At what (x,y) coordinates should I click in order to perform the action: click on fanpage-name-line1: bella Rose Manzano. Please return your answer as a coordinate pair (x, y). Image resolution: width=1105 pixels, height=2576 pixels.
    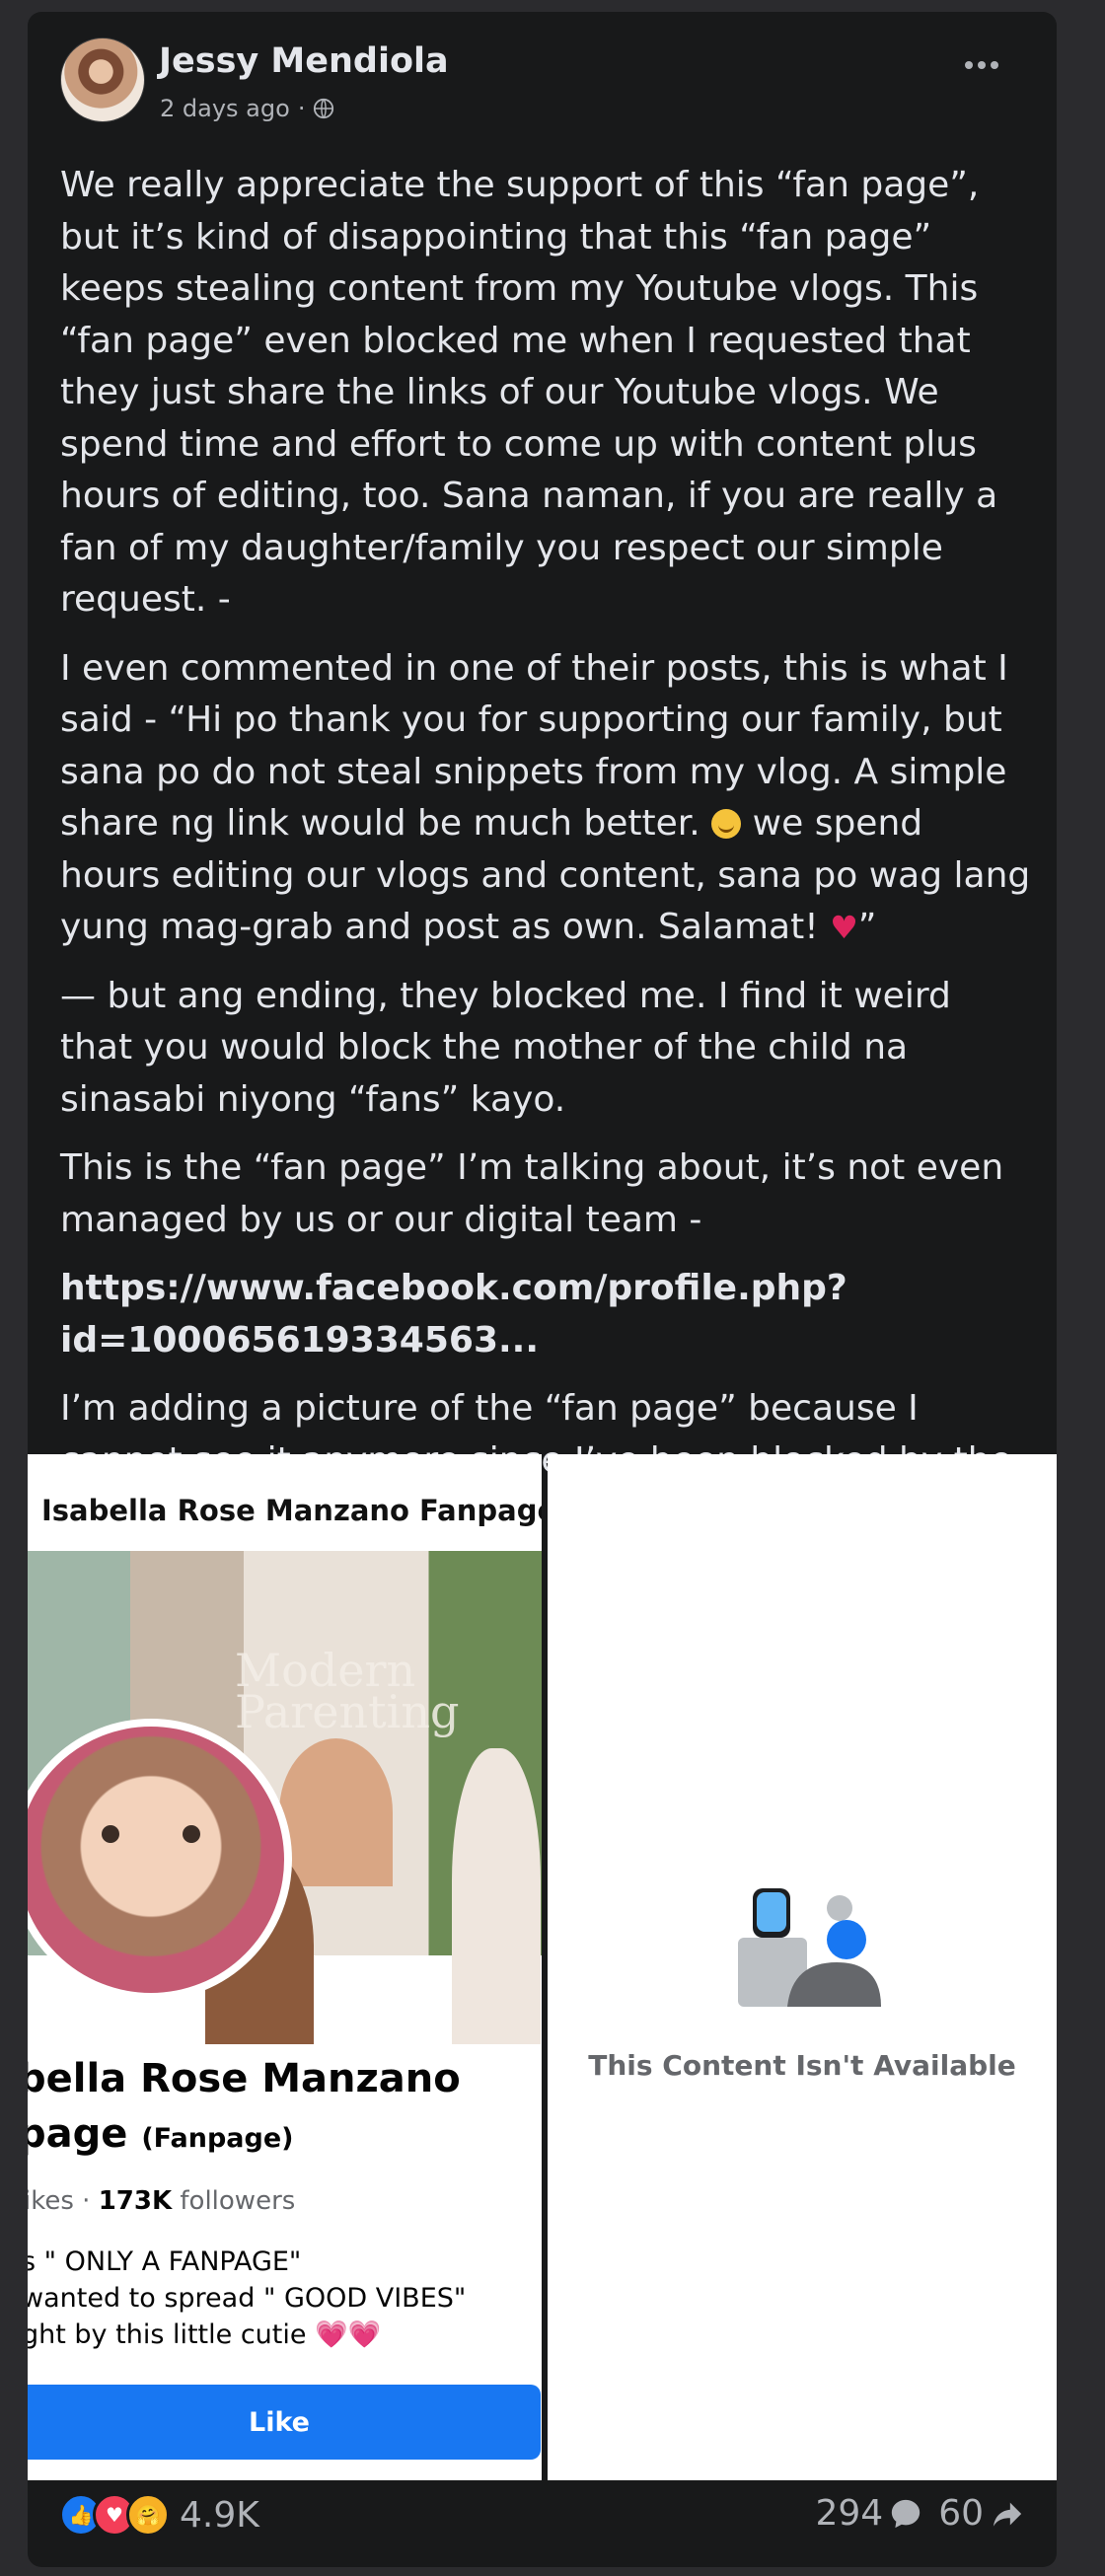
    Looking at the image, I should click on (244, 2078).